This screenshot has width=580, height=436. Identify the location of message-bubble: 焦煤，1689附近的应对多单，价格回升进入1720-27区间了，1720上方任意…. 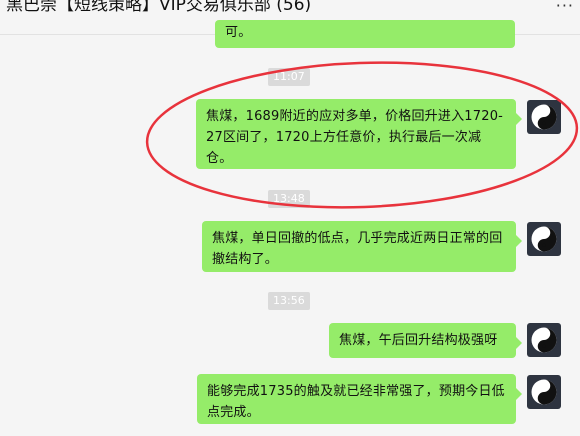
(359, 134).